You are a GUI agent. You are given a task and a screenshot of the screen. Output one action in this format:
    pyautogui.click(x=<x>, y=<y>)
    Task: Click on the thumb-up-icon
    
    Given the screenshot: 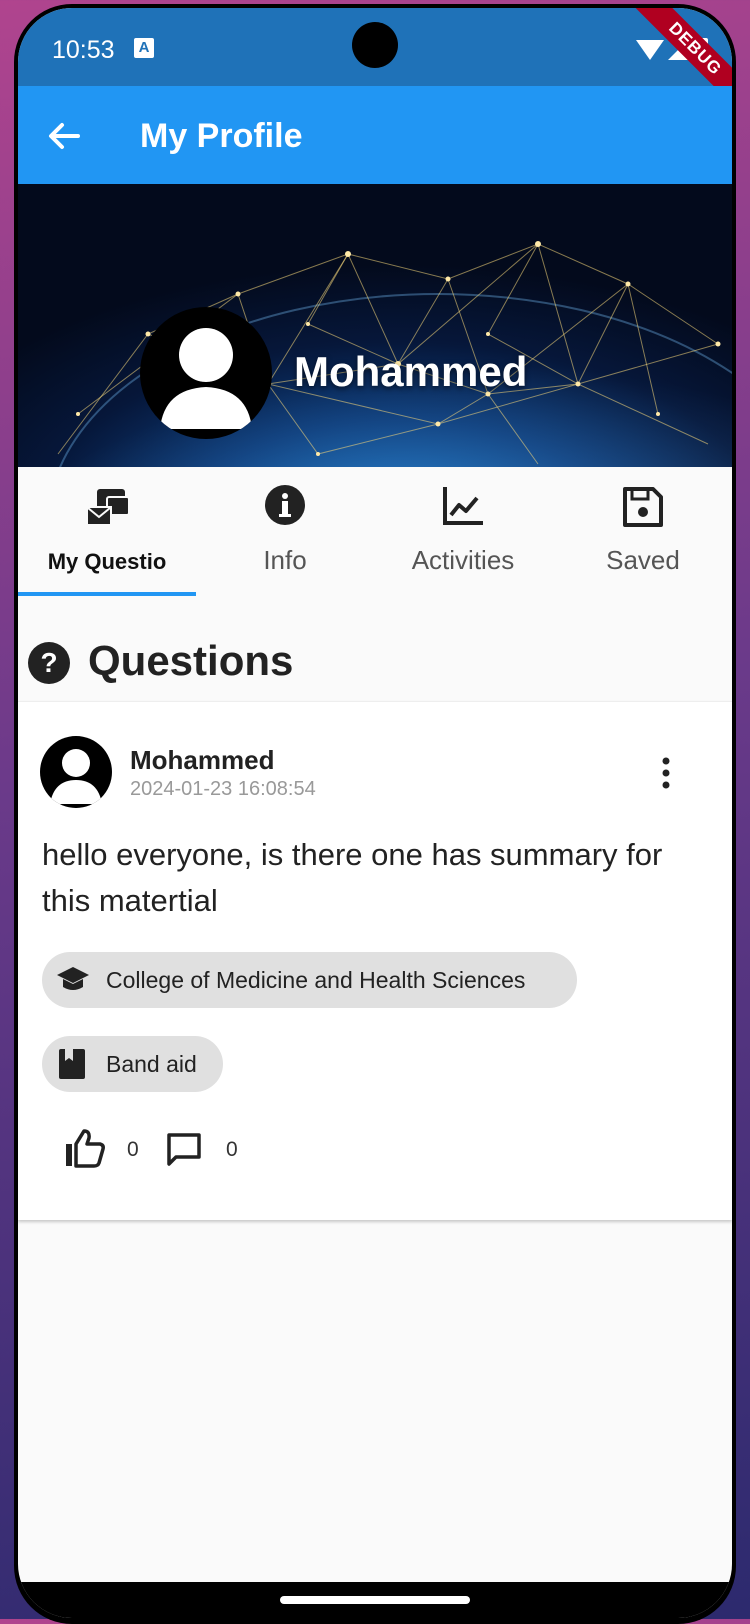 What is the action you would take?
    pyautogui.click(x=85, y=1148)
    